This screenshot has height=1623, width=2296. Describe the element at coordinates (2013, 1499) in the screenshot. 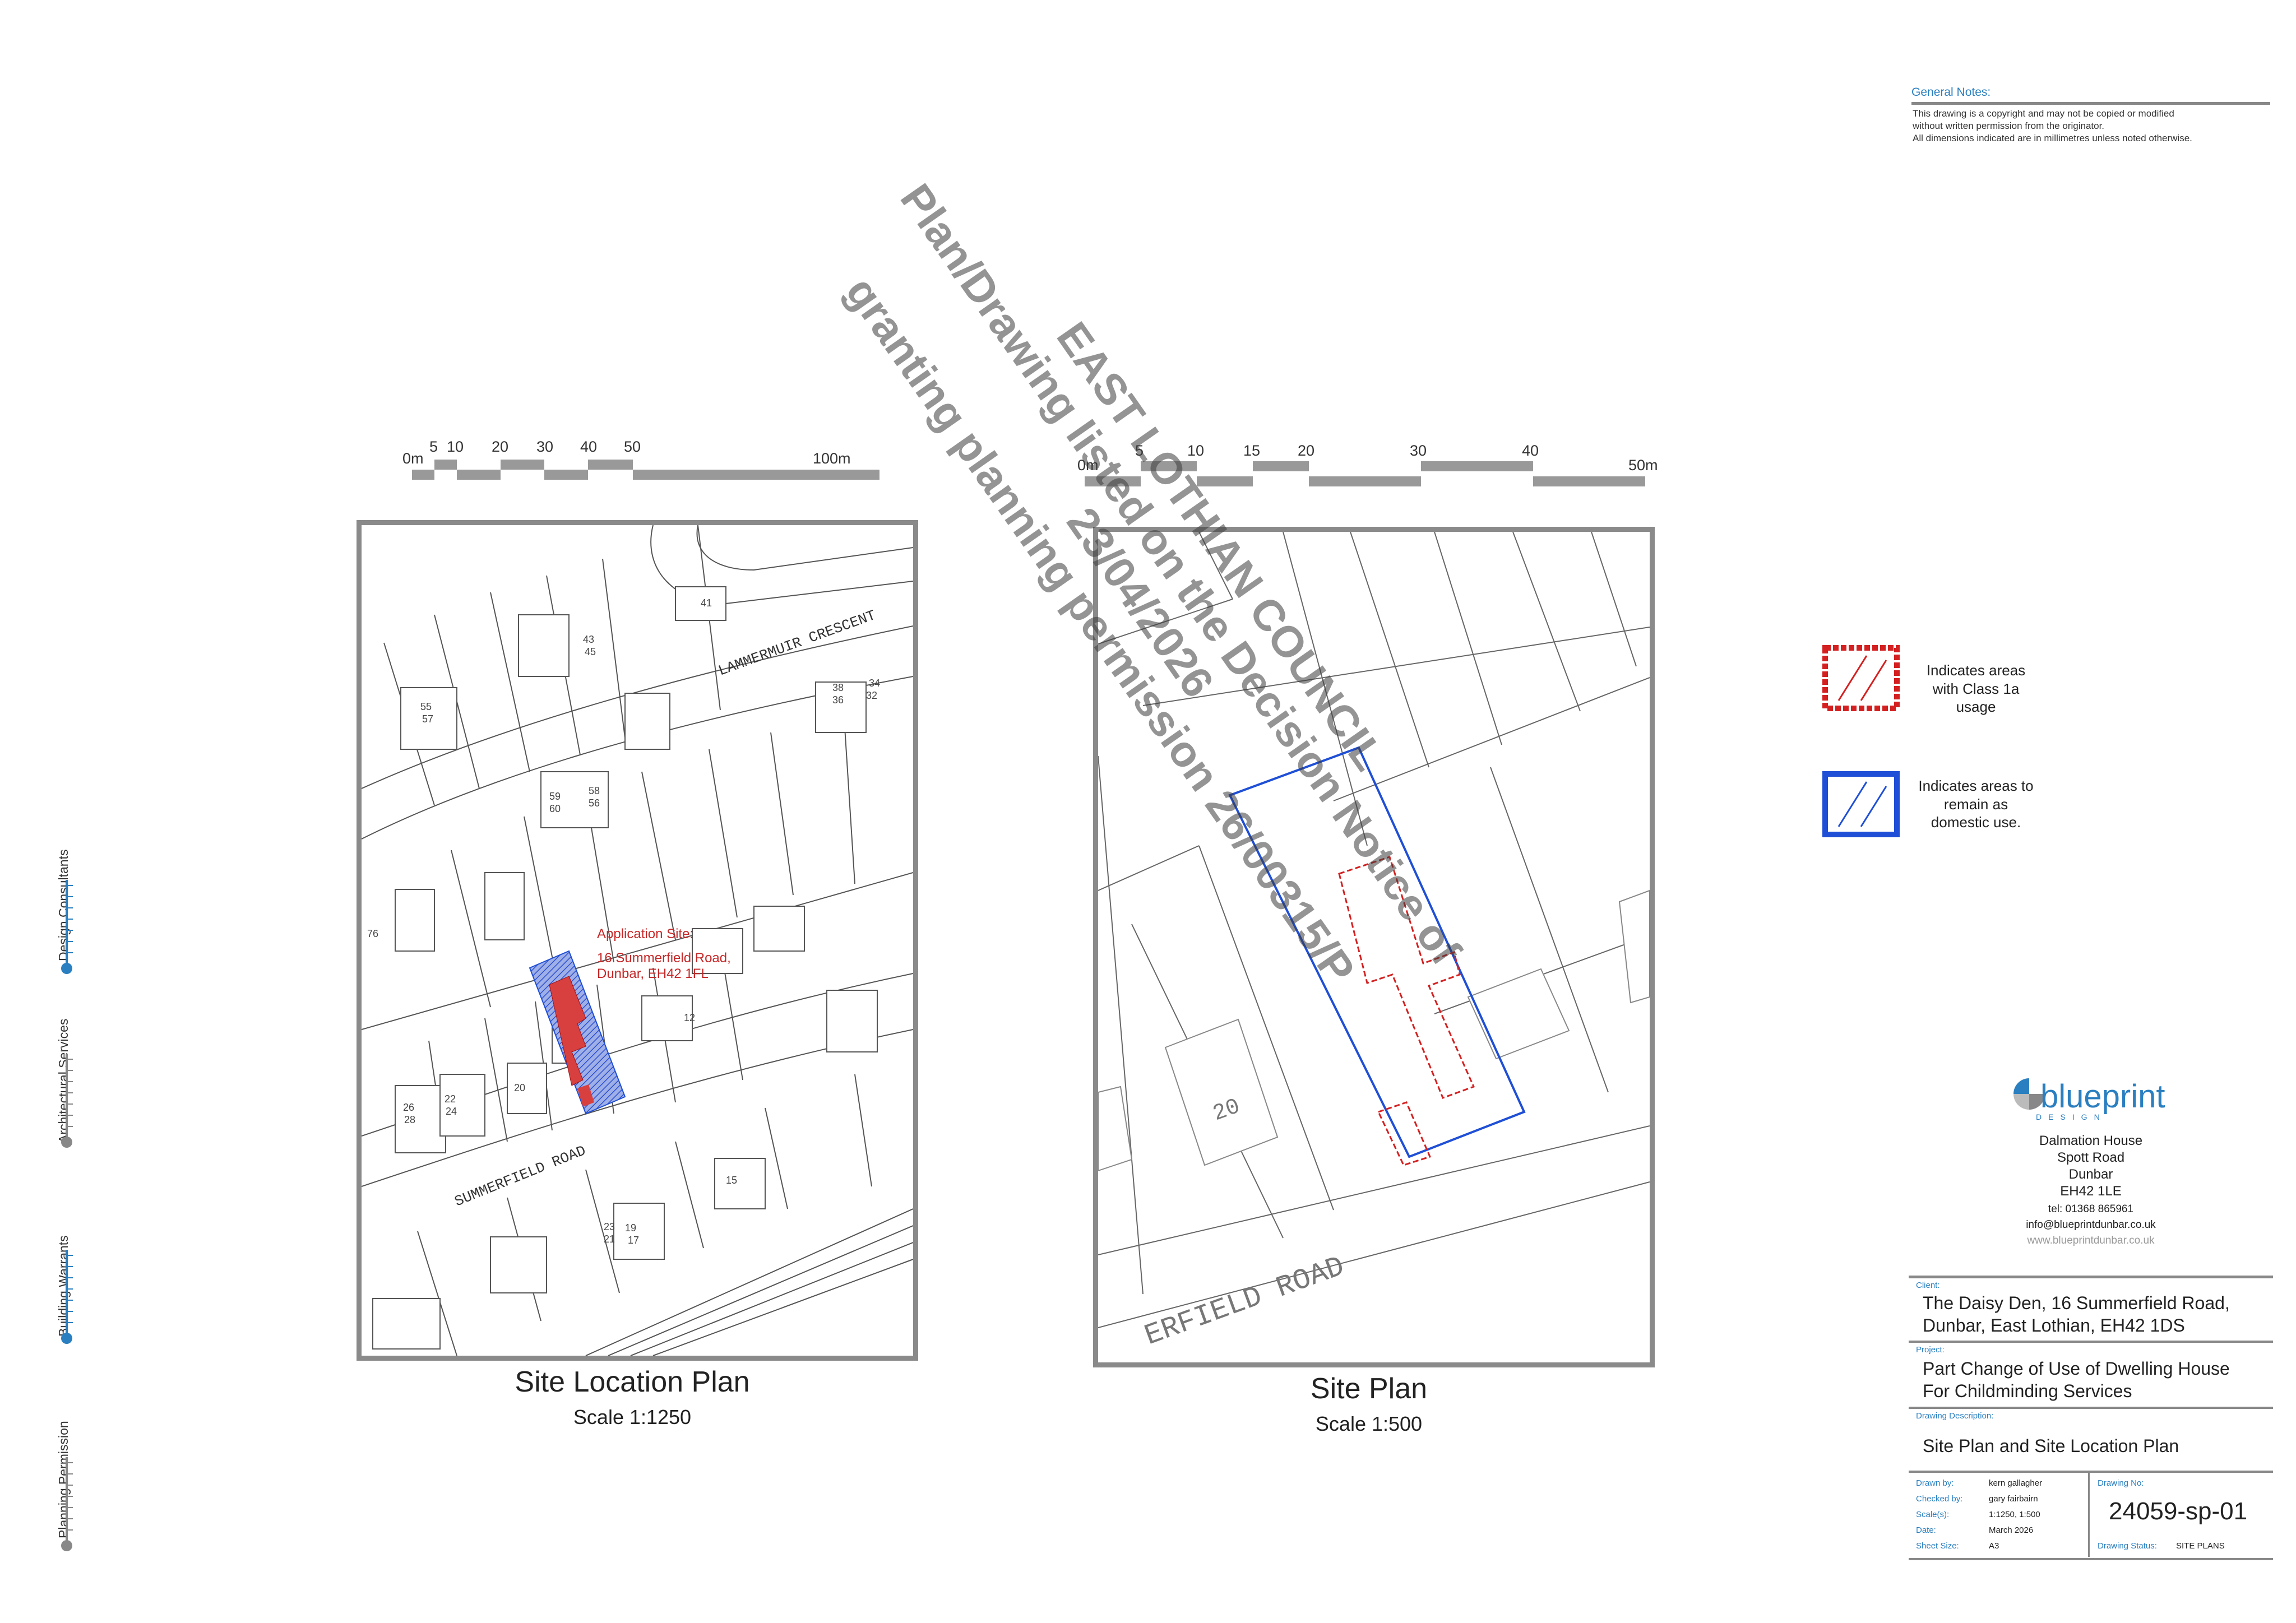

I see `checked-by-value: gary fairbairn` at that location.